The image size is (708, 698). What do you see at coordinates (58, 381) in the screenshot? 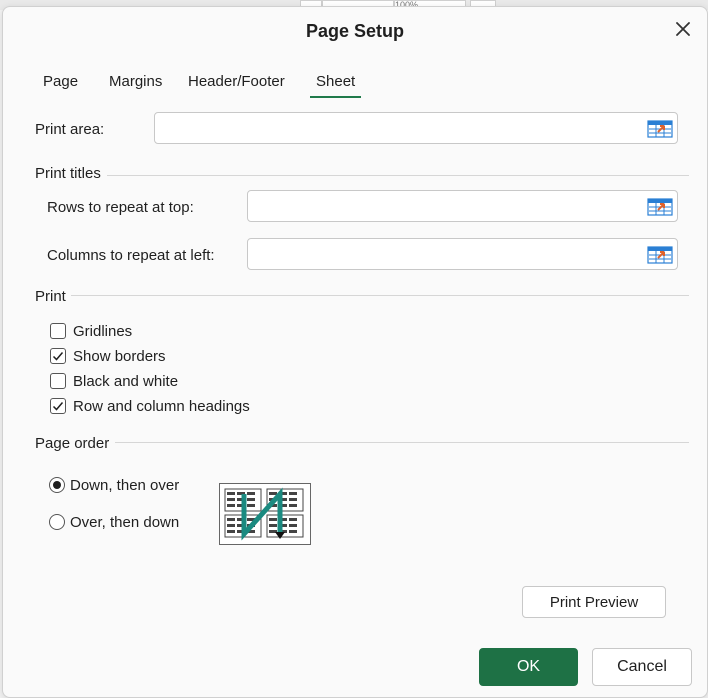
I see `black-and-white-checkbox` at bounding box center [58, 381].